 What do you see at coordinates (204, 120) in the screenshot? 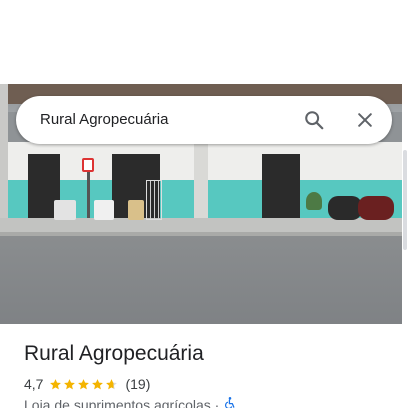
I see `search-bar: Rural Agropecuária` at bounding box center [204, 120].